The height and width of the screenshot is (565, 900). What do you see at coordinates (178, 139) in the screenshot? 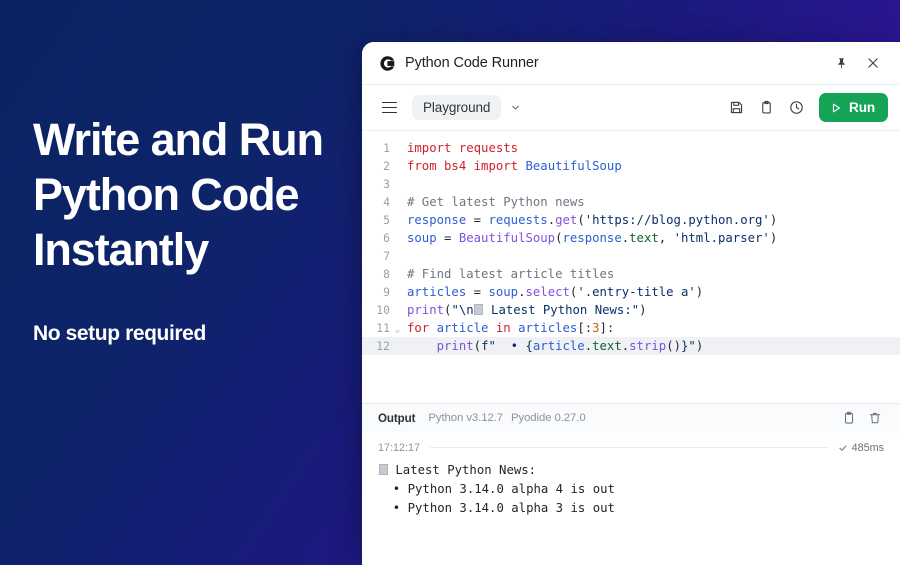
I see `title-line-1: Write and Run` at bounding box center [178, 139].